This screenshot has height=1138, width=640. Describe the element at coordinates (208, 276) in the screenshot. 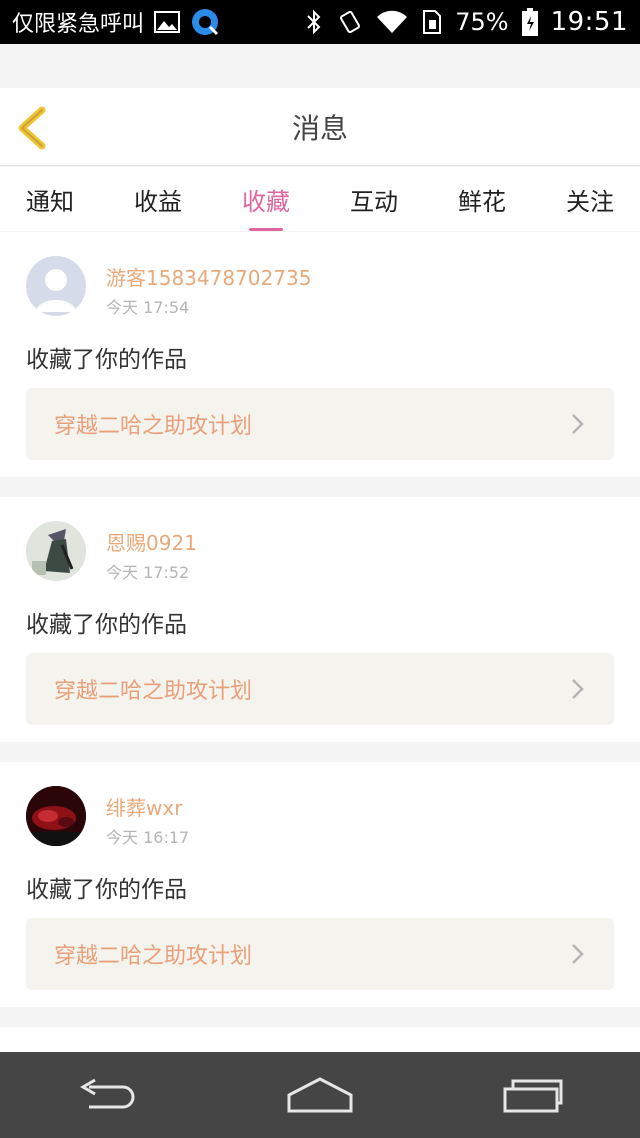

I see `username: 游客1583478702735` at that location.